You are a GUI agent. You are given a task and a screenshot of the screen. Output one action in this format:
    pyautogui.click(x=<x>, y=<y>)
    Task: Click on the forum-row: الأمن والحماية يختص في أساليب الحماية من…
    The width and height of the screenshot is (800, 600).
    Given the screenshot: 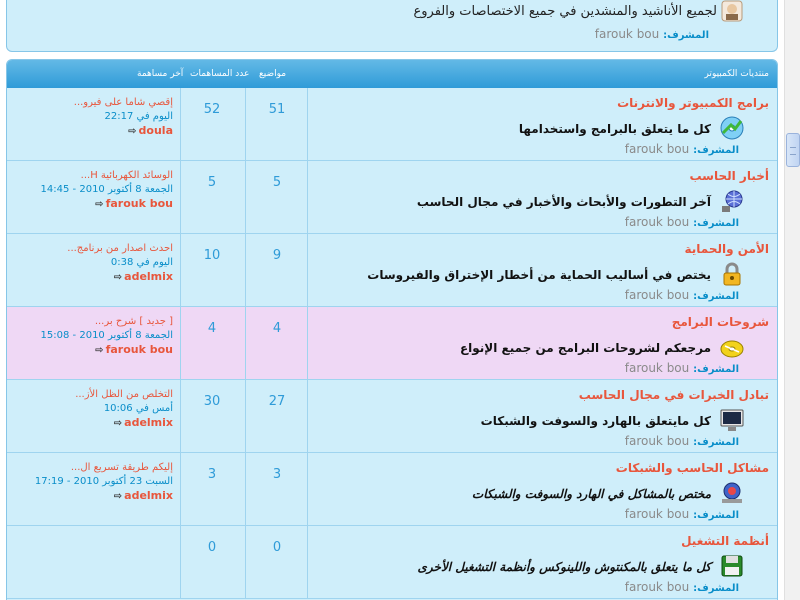 What is the action you would take?
    pyautogui.click(x=392, y=270)
    